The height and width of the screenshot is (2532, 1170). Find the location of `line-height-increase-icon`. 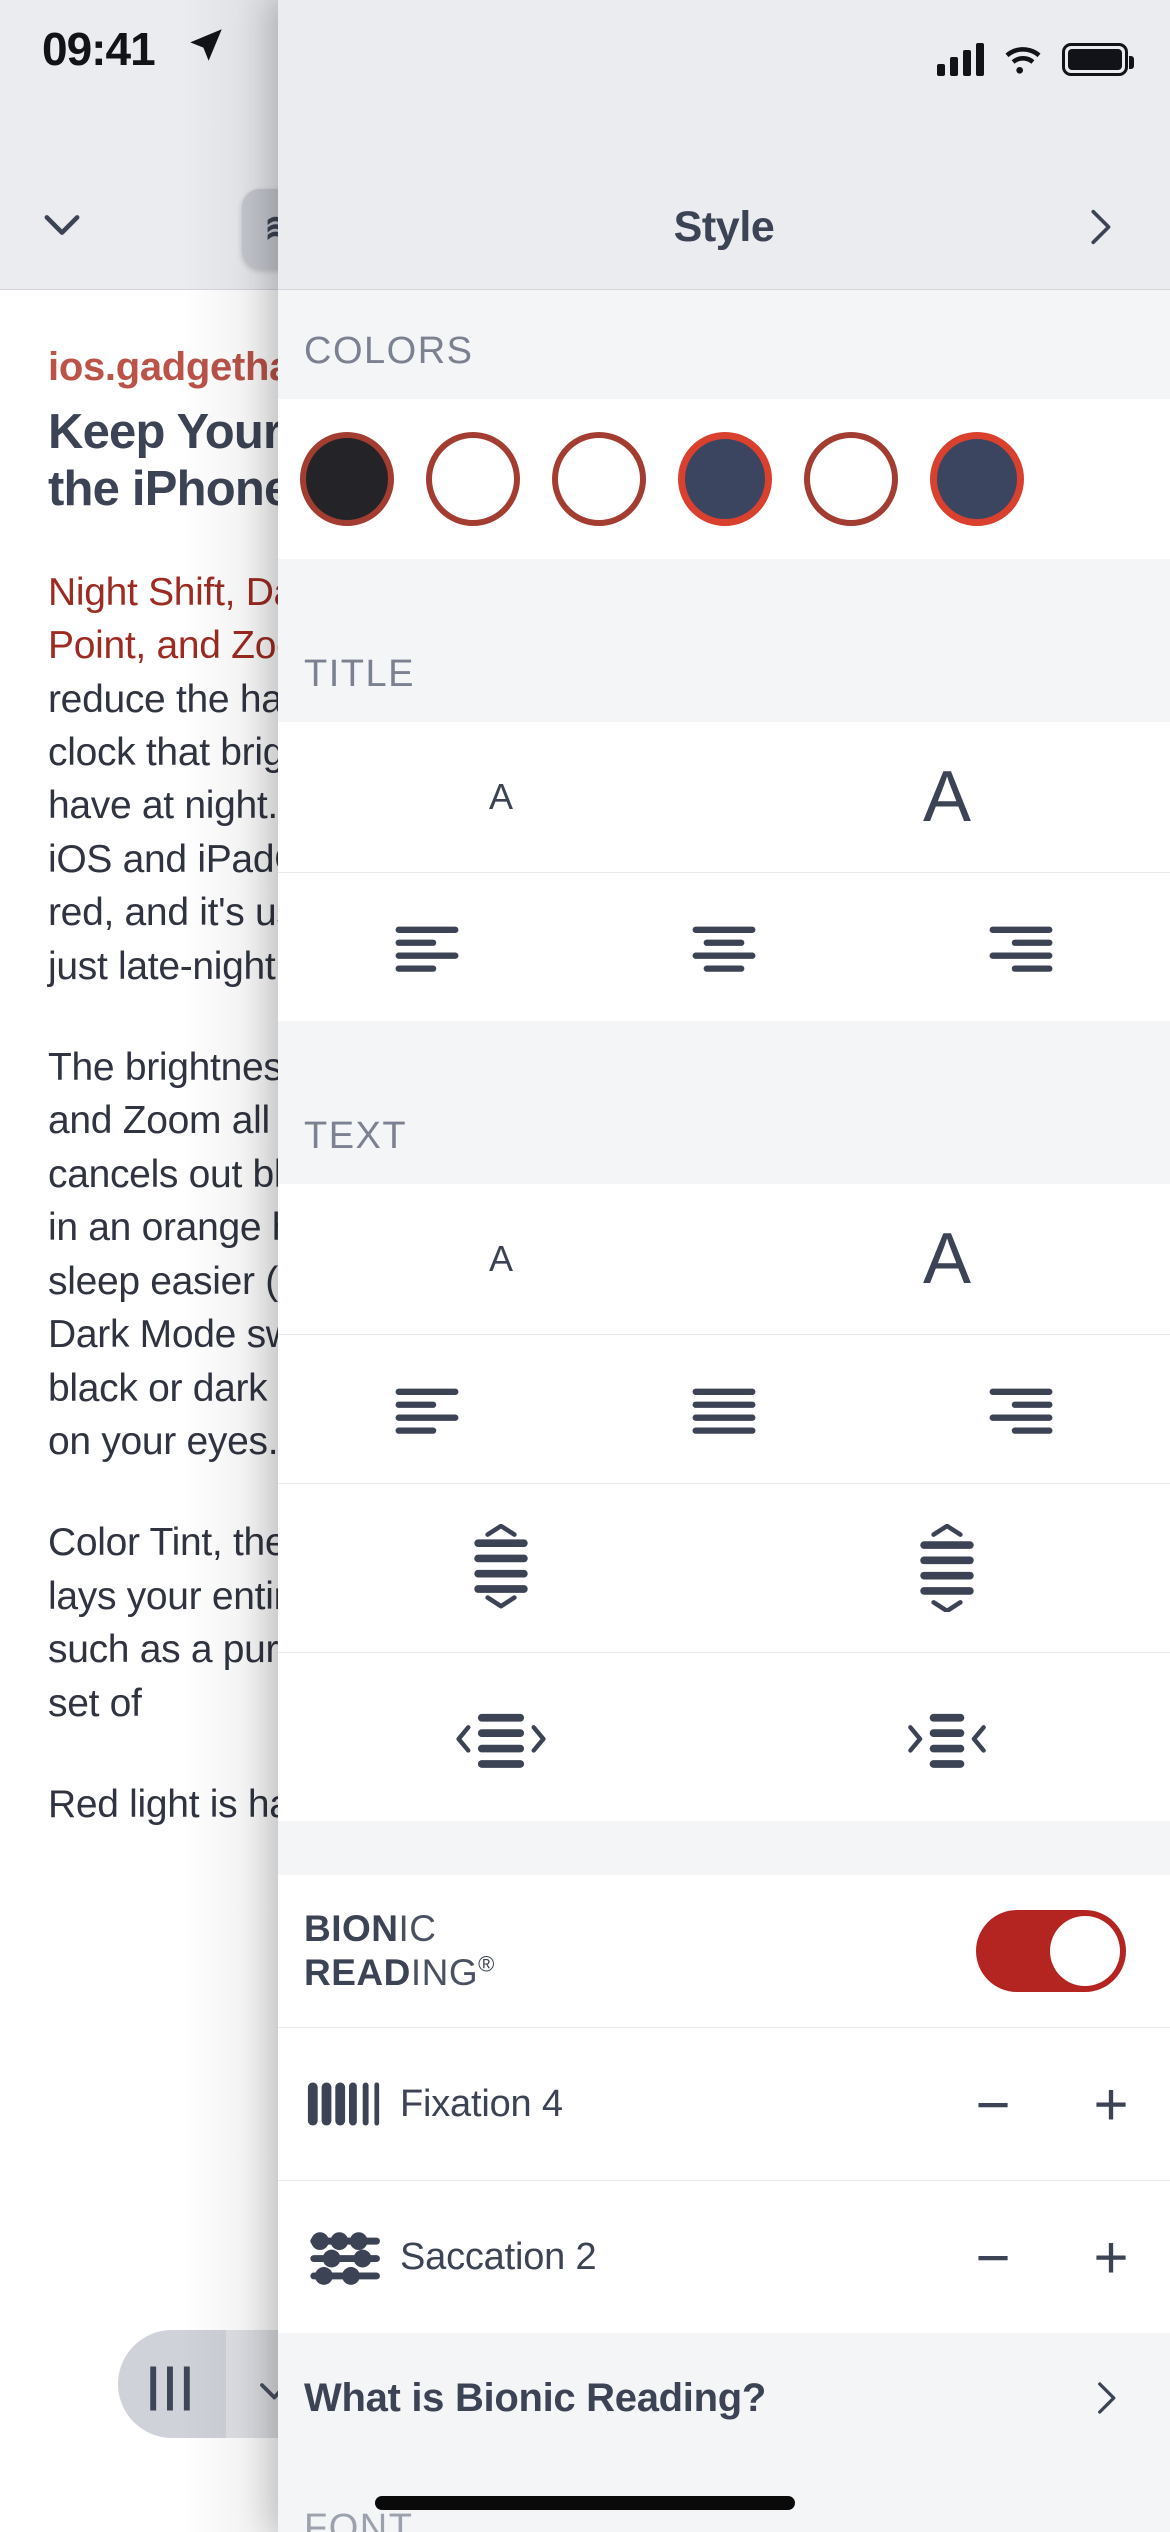

line-height-increase-icon is located at coordinates (947, 1568).